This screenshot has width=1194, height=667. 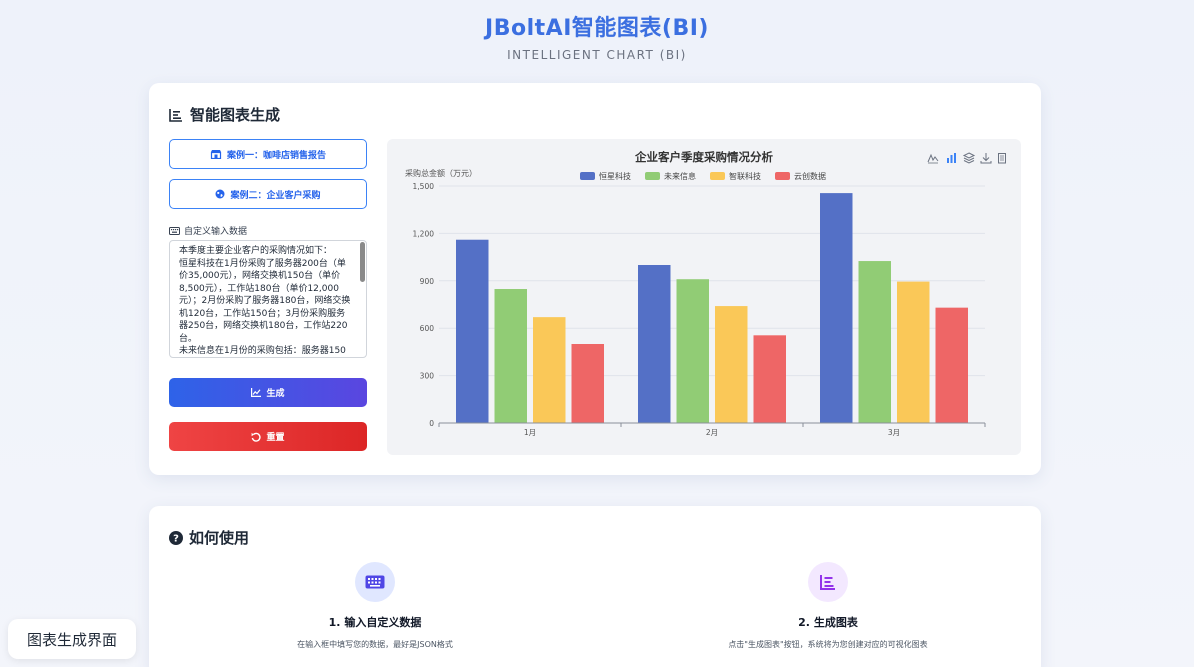 What do you see at coordinates (72, 639) in the screenshot?
I see `figure-caption: 图表生成界面` at bounding box center [72, 639].